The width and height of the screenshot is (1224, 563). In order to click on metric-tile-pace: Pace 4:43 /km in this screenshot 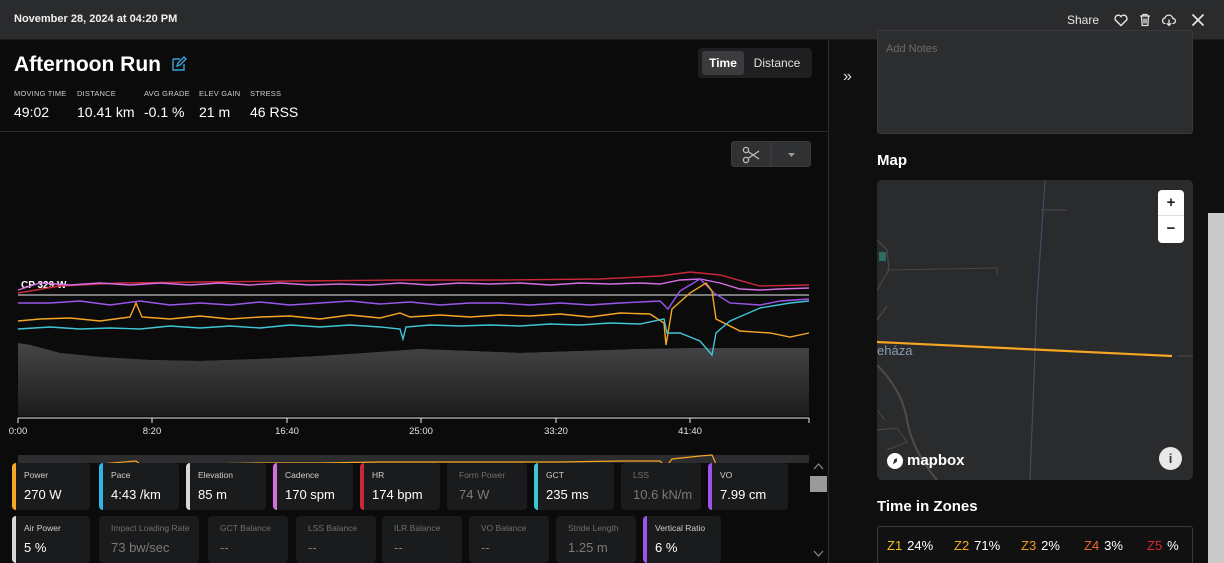, I will do `click(139, 486)`.